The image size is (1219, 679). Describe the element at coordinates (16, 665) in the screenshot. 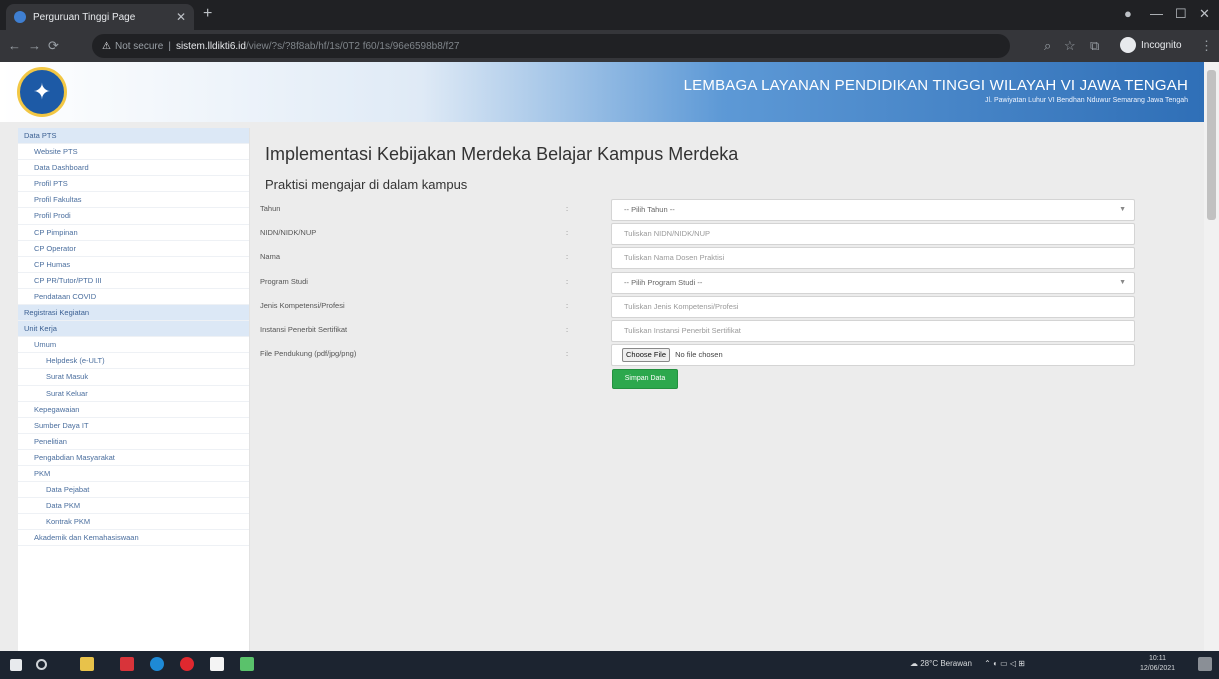

I see `start-icon` at that location.